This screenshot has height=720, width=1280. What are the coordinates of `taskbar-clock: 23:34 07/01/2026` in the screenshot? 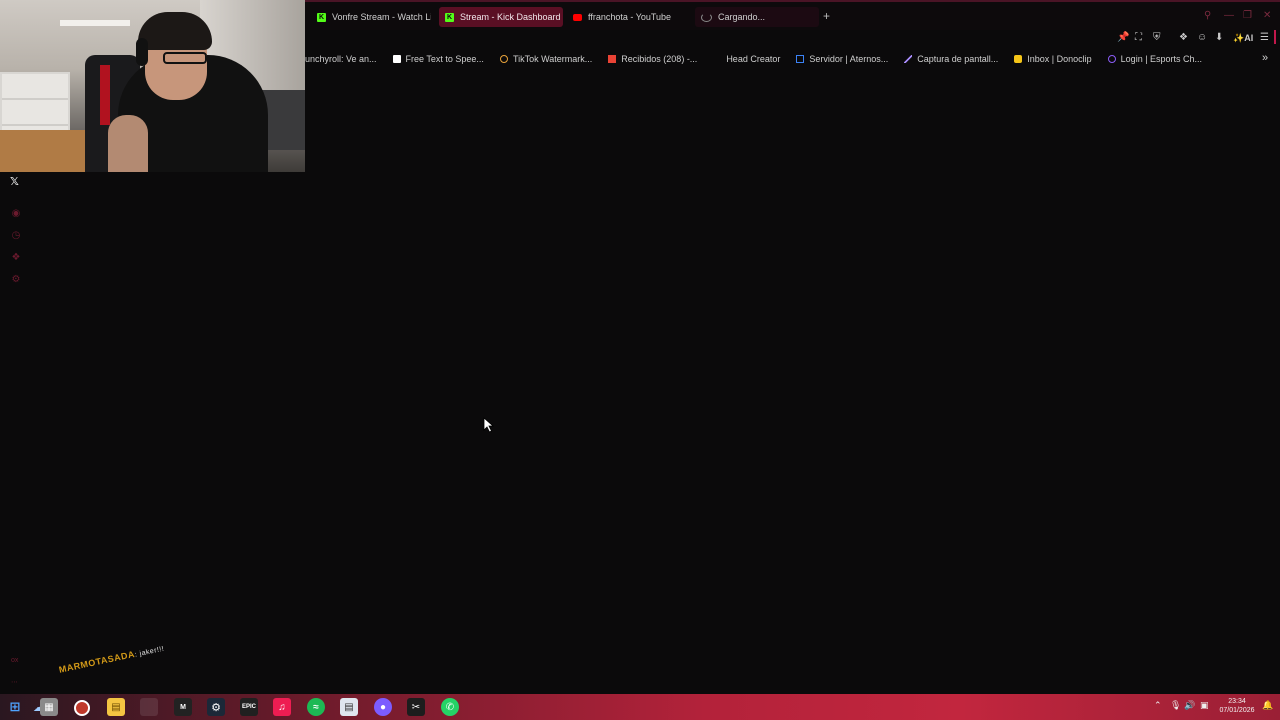 It's located at (1237, 706).